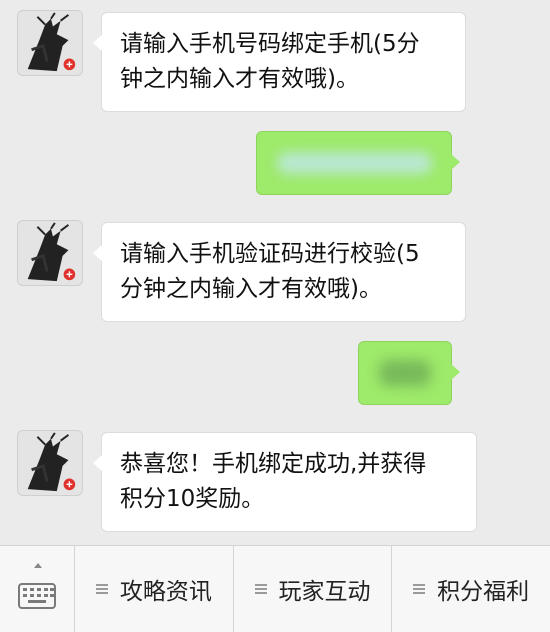  Describe the element at coordinates (270, 254) in the screenshot. I see `message-line: 请输入手机验证码进行校验(5` at that location.